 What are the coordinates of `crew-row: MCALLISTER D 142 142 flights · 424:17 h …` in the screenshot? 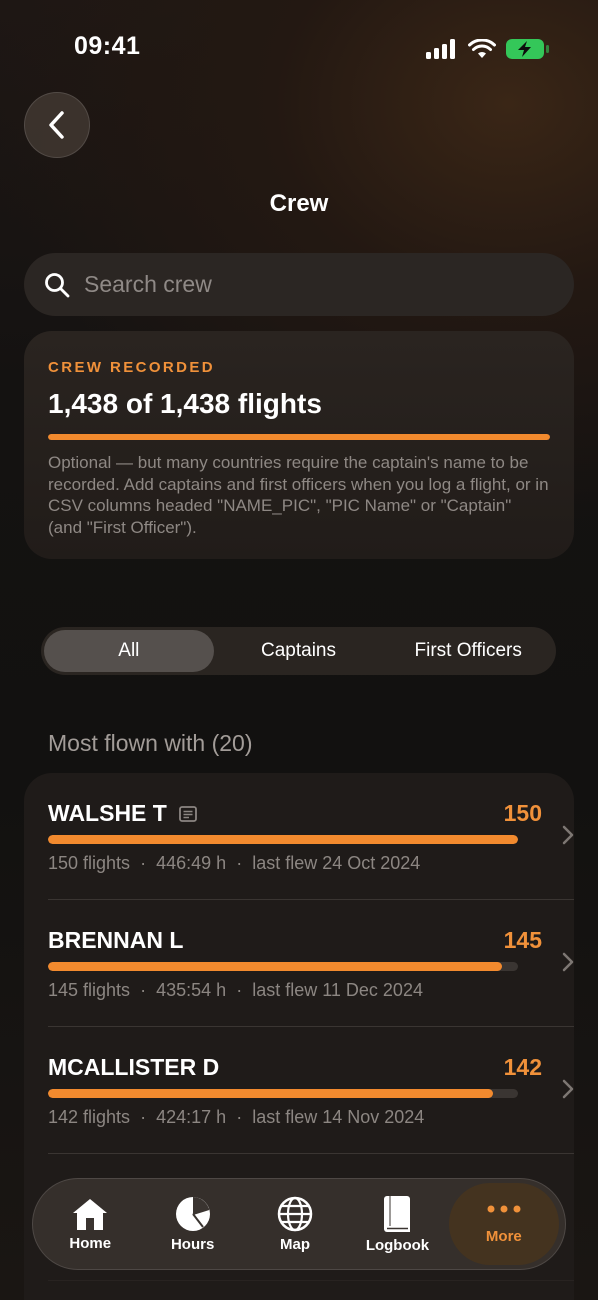 It's located at (311, 1090).